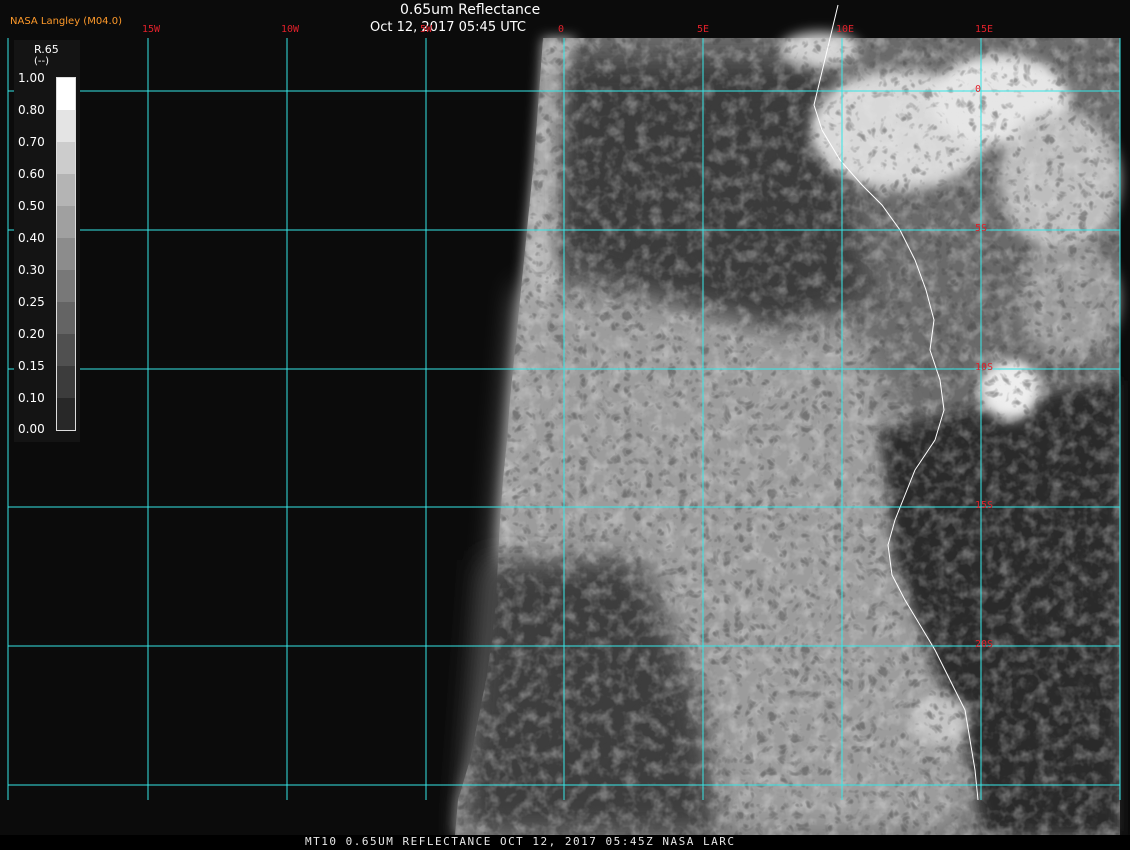 The height and width of the screenshot is (850, 1130). Describe the element at coordinates (31, 110) in the screenshot. I see `legend-tick-label: 0.80` at that location.